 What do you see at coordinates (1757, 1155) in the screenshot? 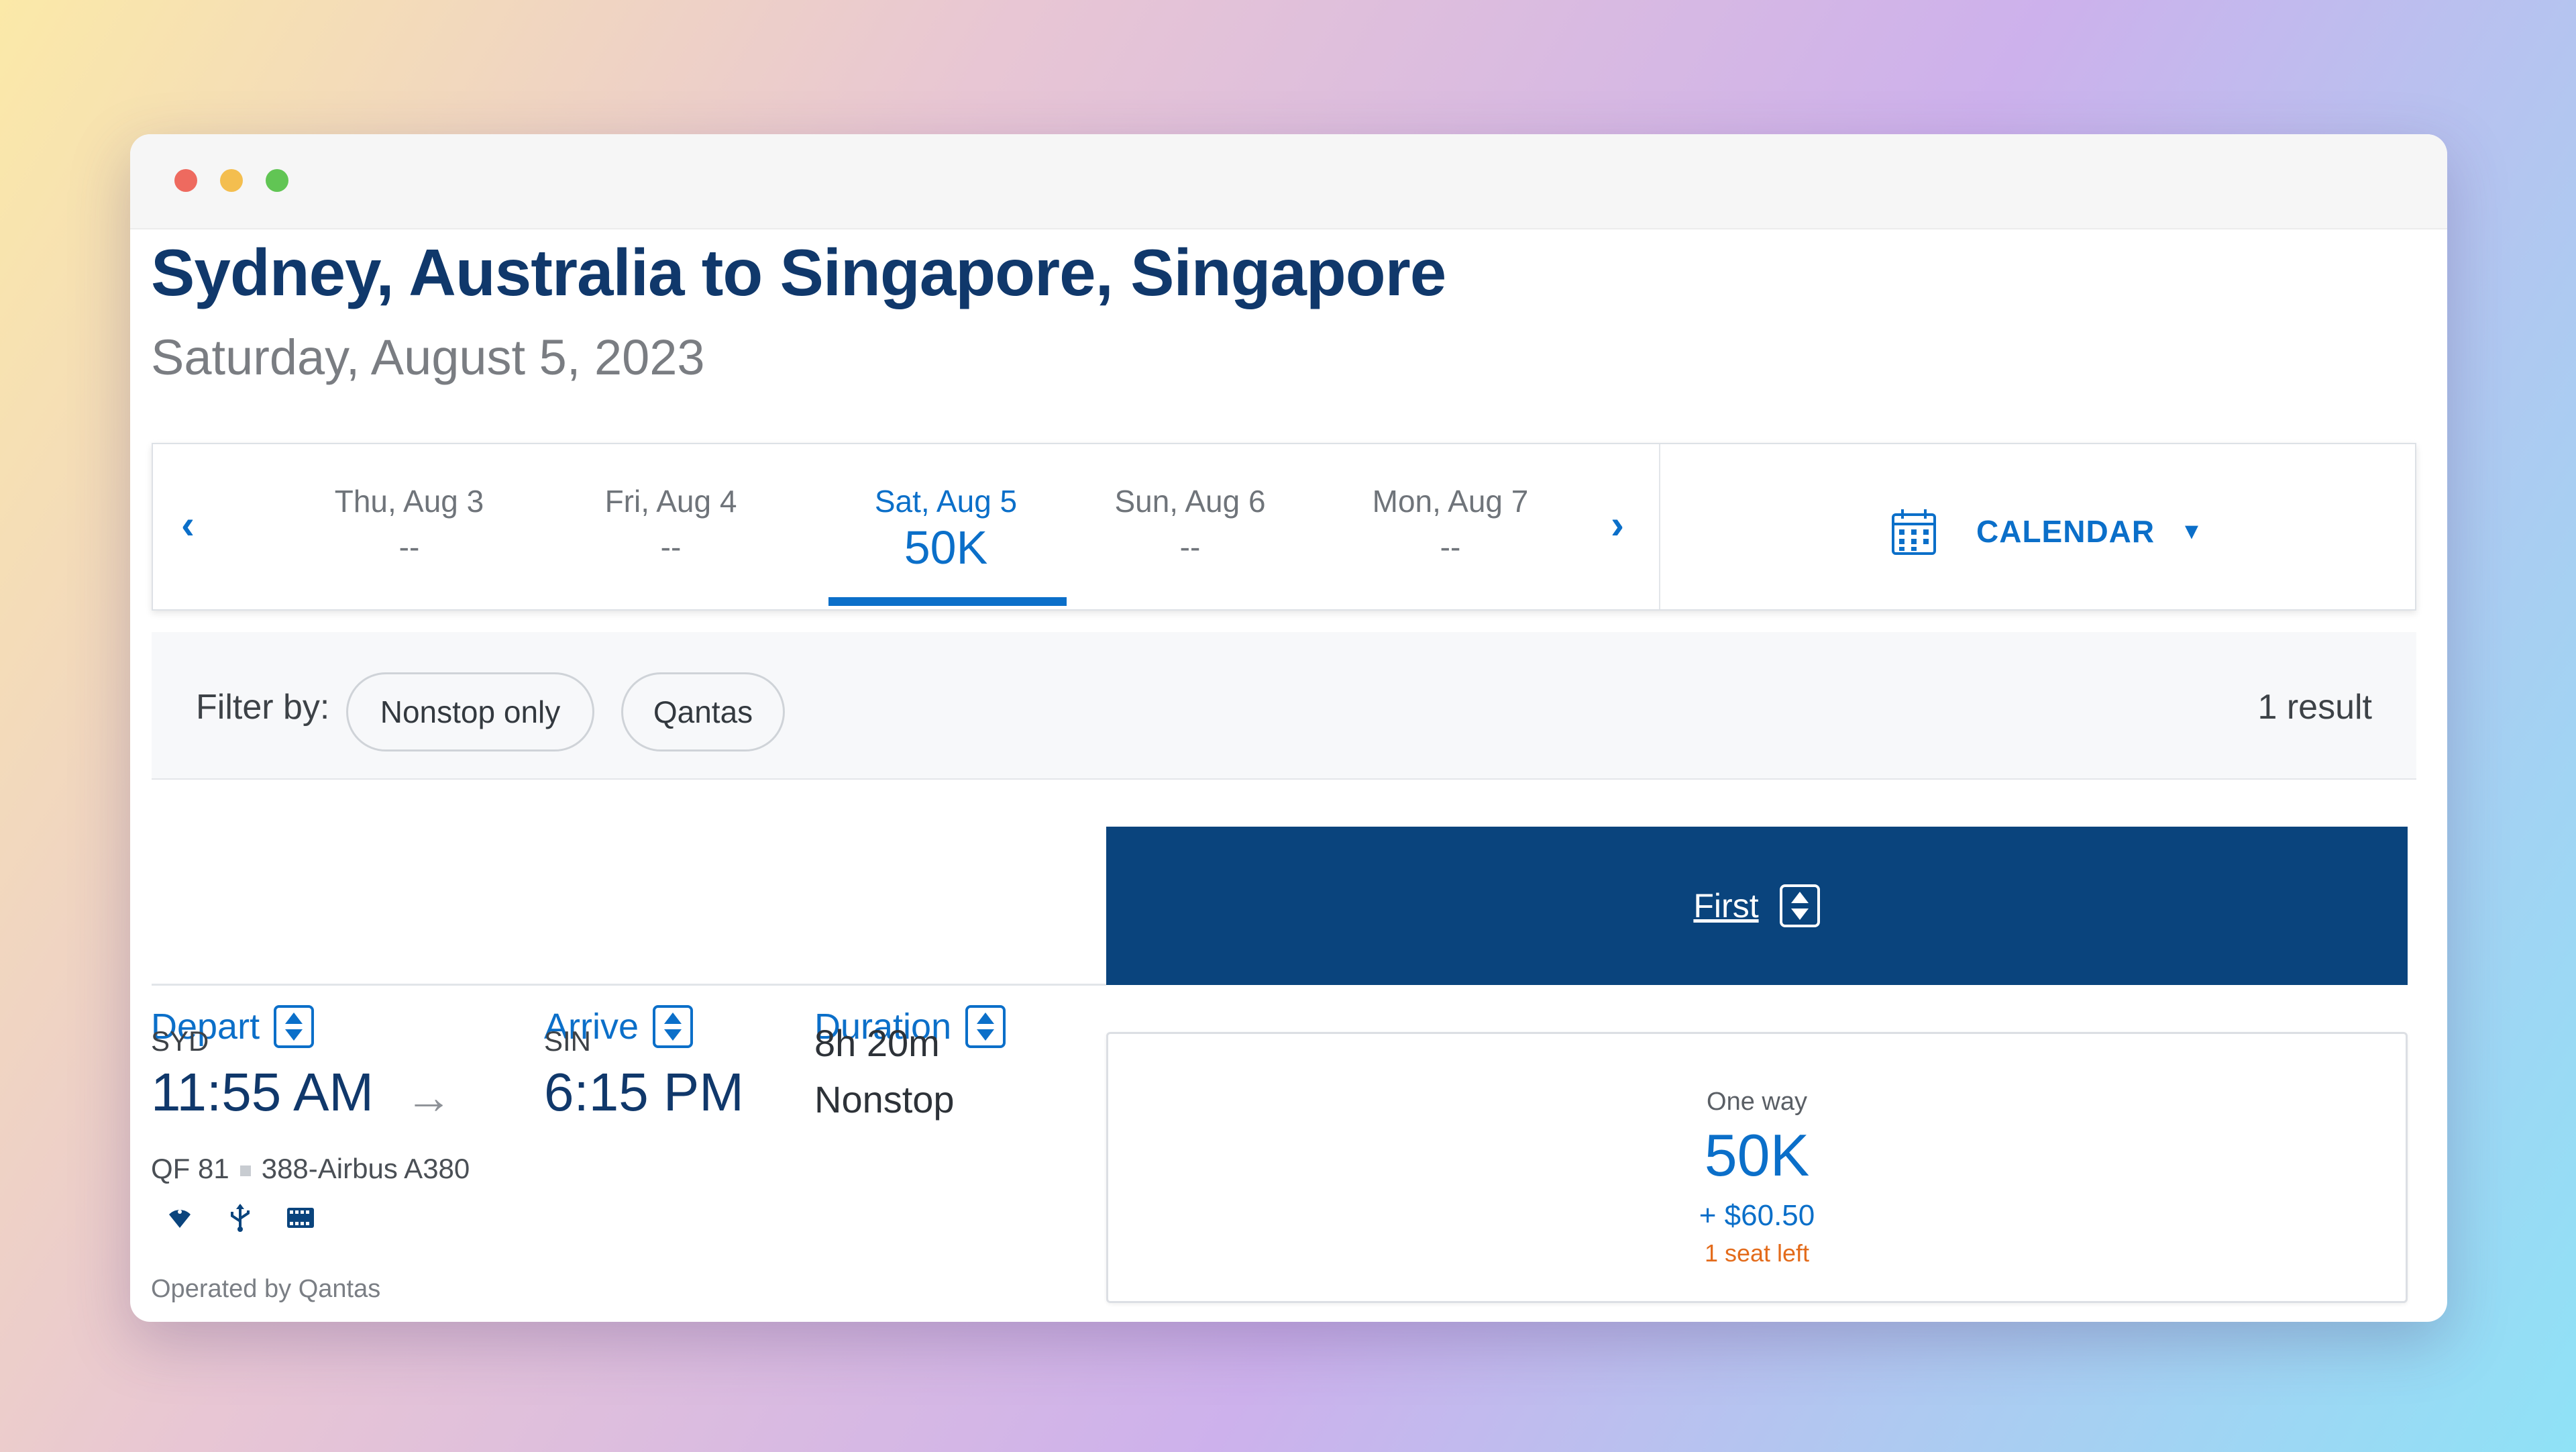
I see `fare-miles: 50K` at bounding box center [1757, 1155].